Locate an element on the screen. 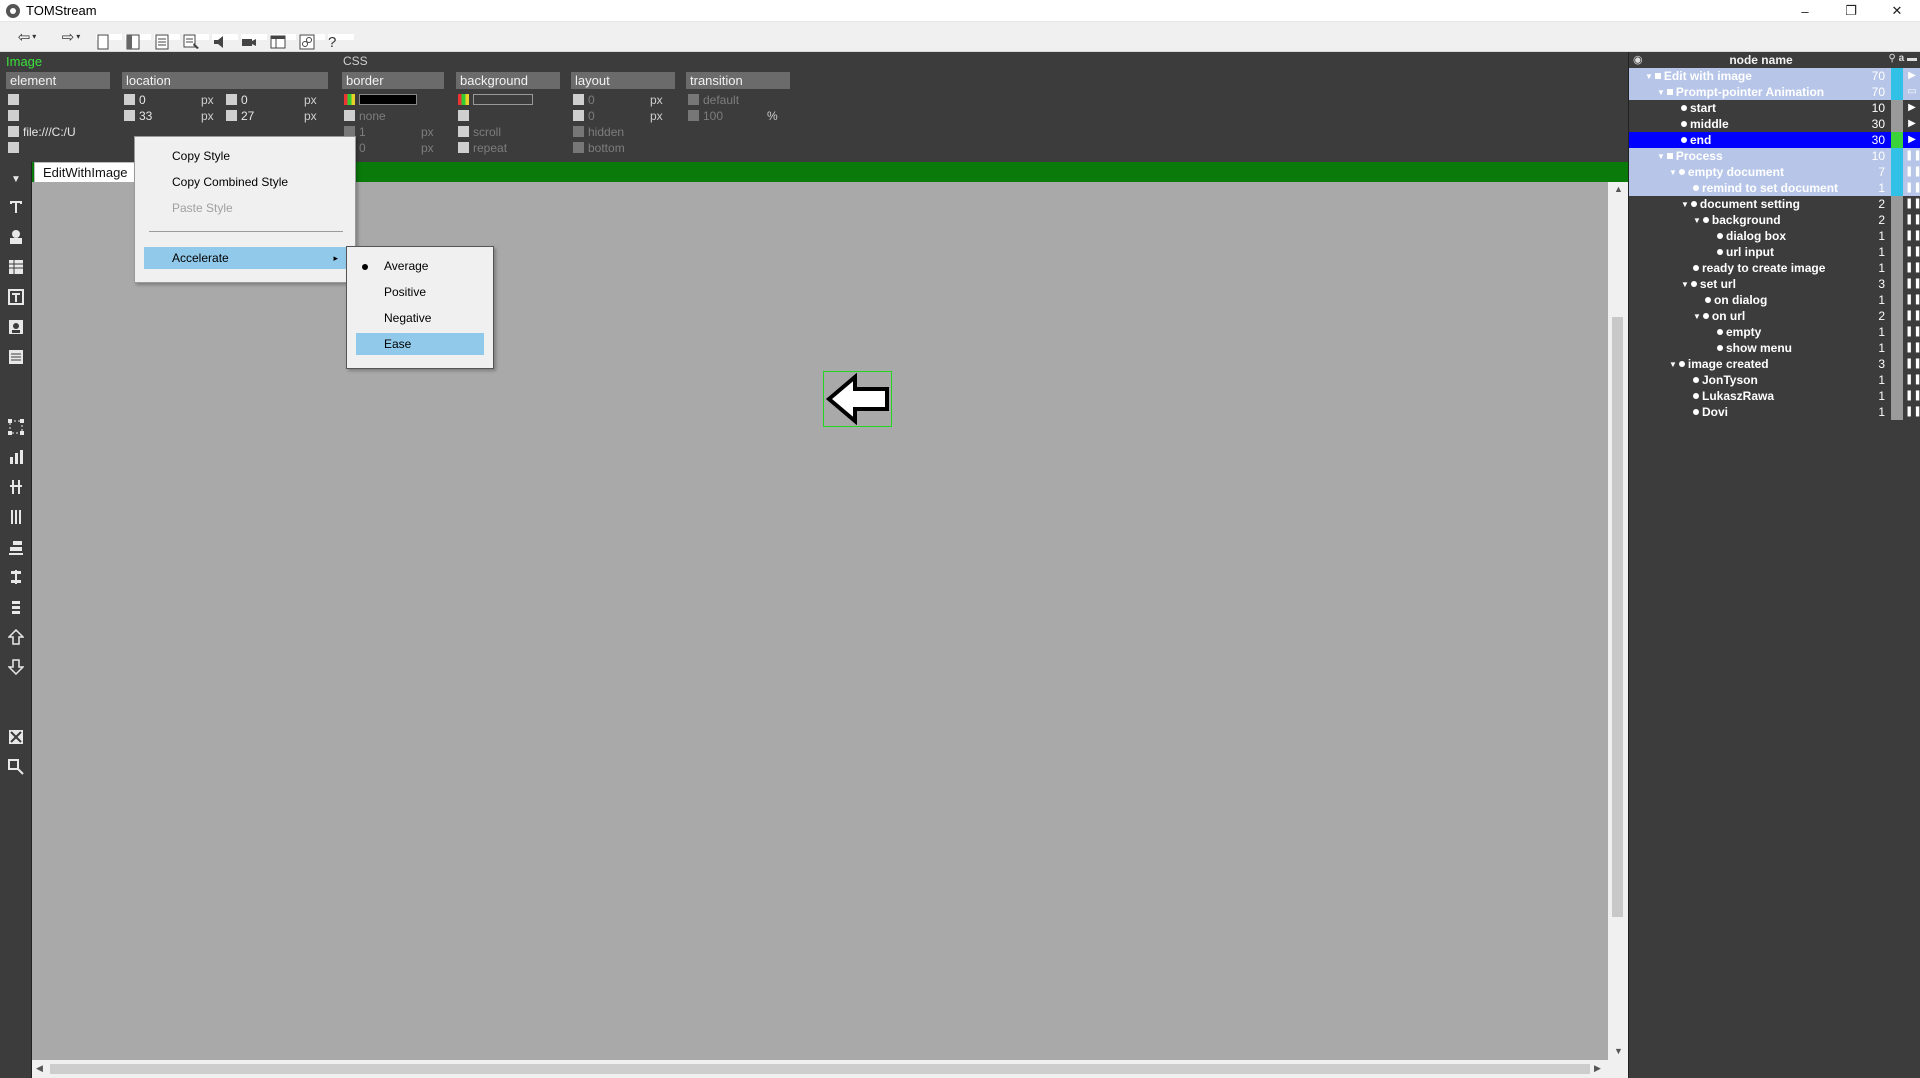 Image resolution: width=1920 pixels, height=1078 pixels. vertical-scroll-thumb is located at coordinates (1617, 617).